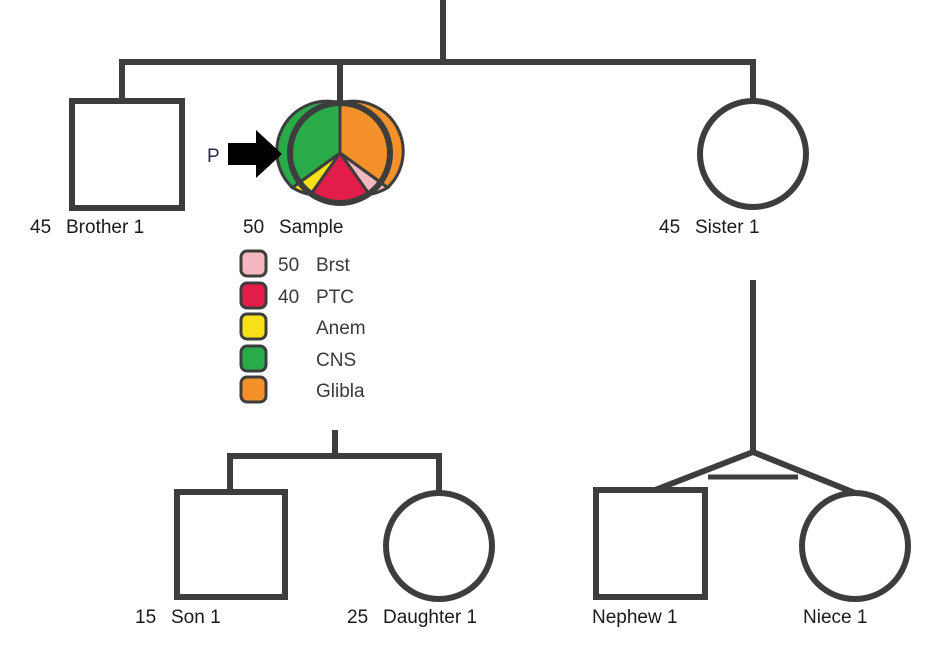 This screenshot has width=949, height=669. What do you see at coordinates (288, 297) in the screenshot?
I see `legend-age-ptc: 40` at bounding box center [288, 297].